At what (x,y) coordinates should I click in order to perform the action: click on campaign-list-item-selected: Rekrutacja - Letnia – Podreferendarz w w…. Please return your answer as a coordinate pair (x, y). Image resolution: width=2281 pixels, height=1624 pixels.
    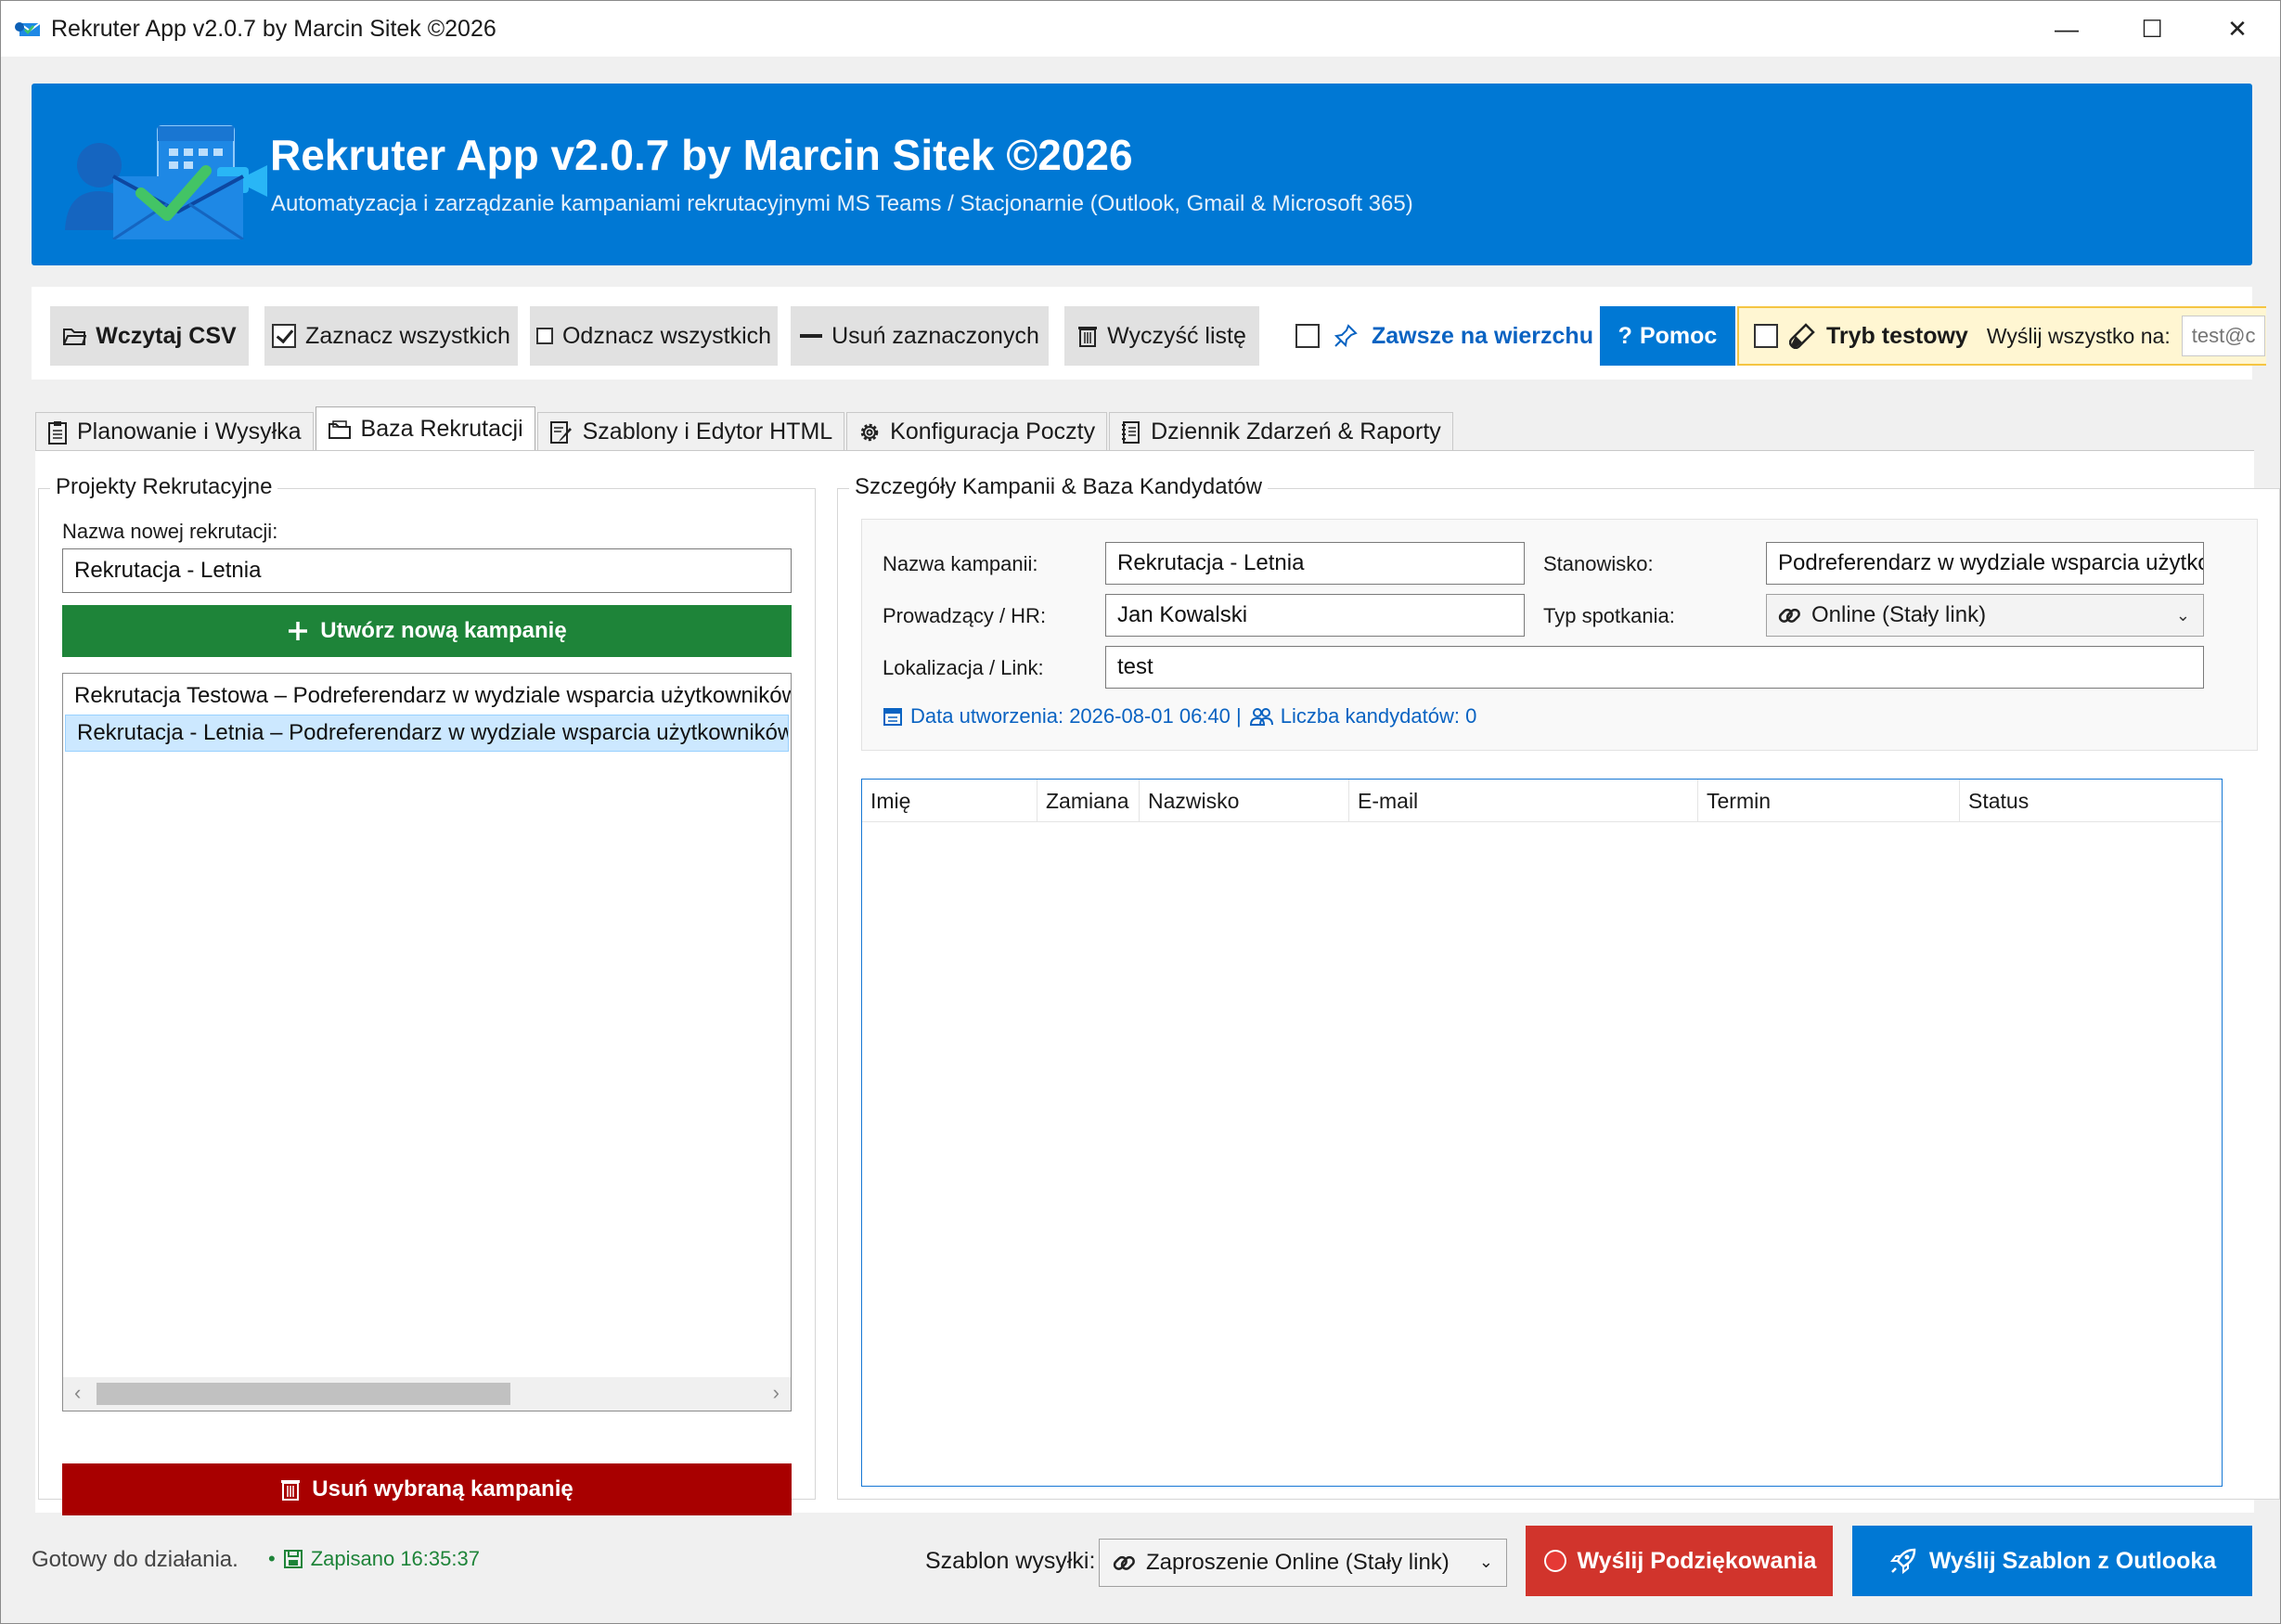
    Looking at the image, I should click on (427, 734).